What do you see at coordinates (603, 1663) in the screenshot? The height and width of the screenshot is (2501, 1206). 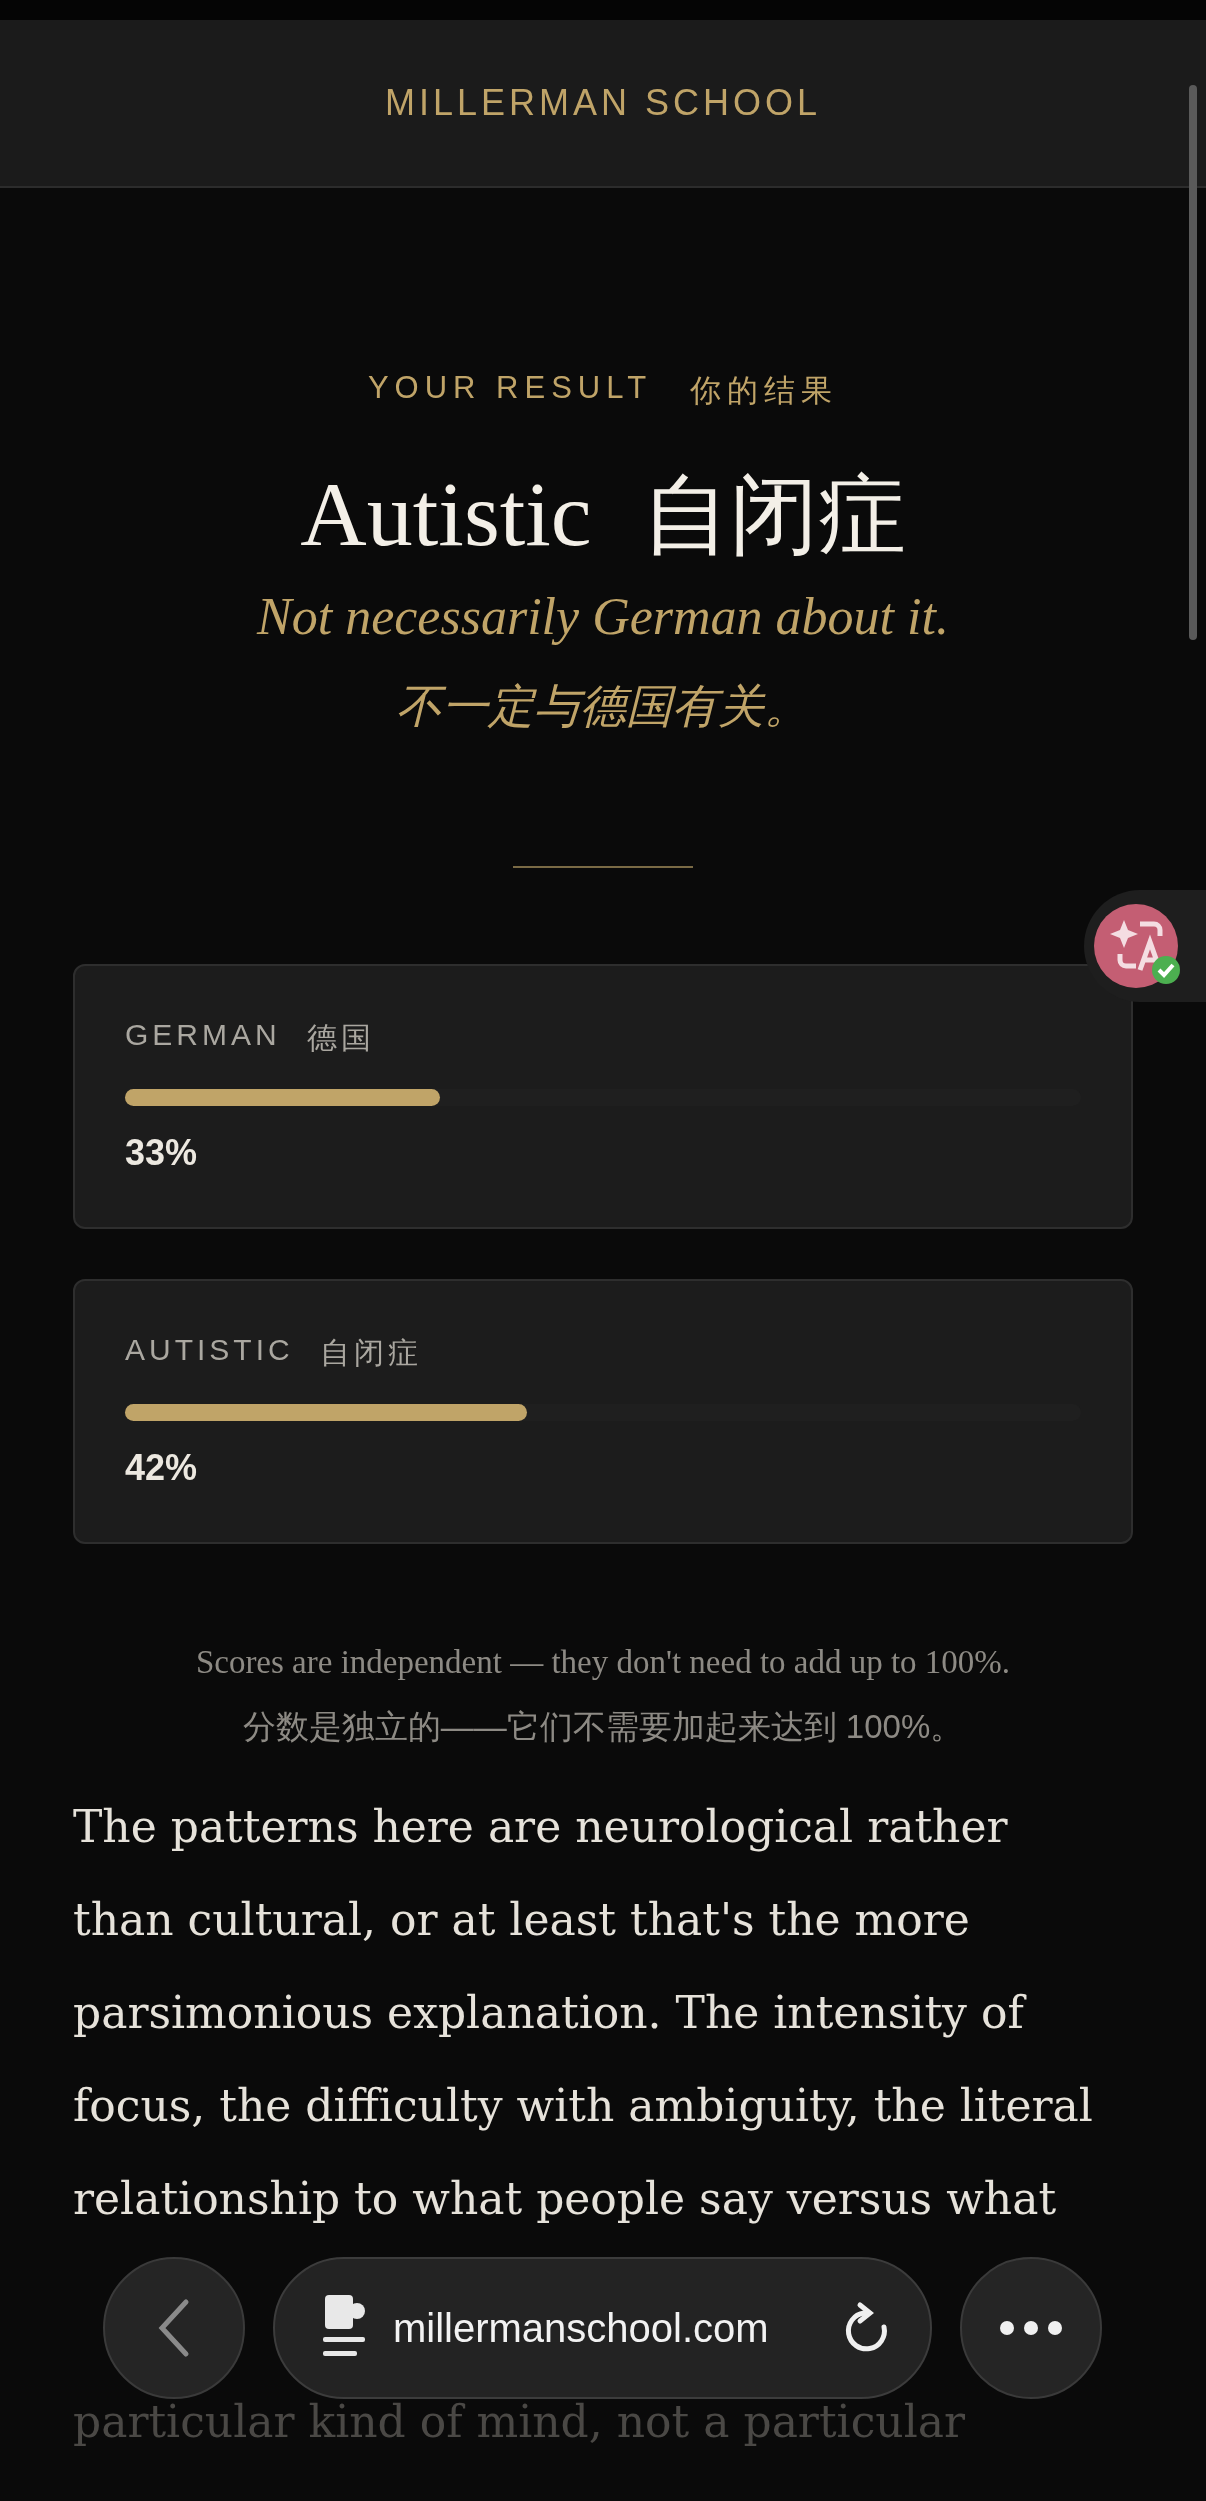 I see `score-note: Scores are independent — they don't need to add up to 100%.` at bounding box center [603, 1663].